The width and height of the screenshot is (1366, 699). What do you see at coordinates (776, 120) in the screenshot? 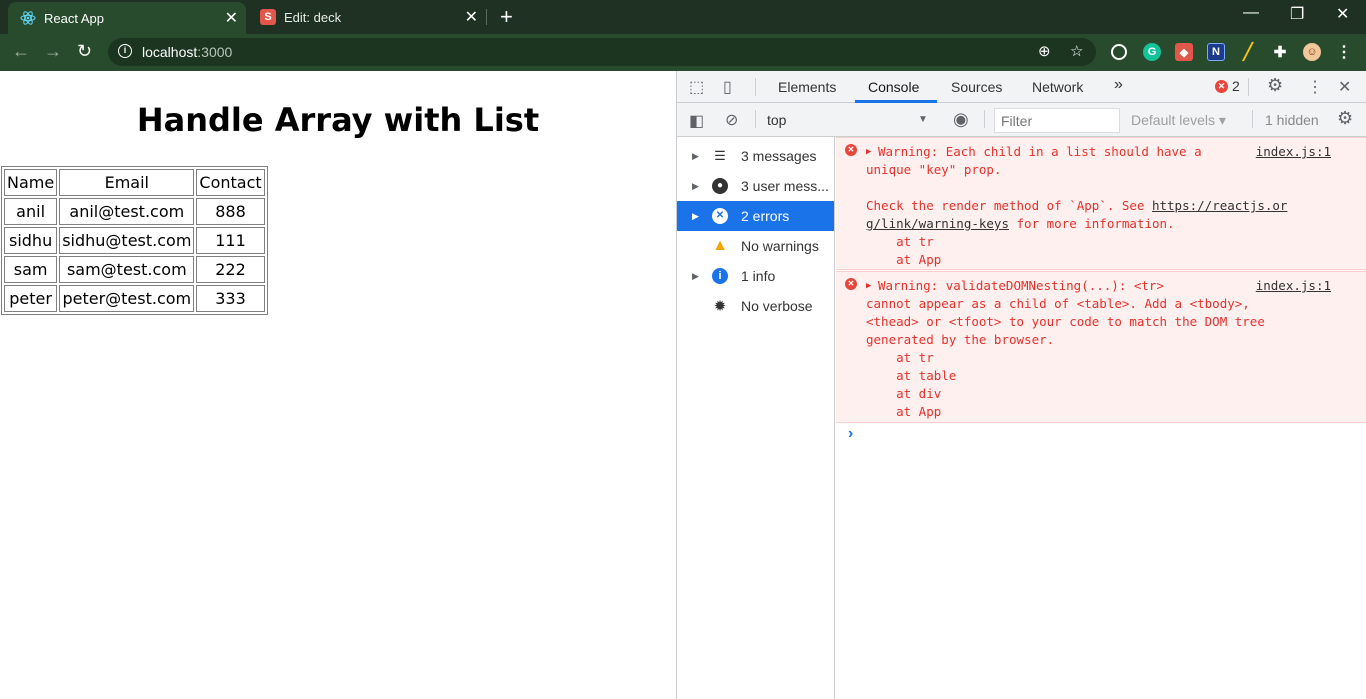
I see `context-select: top` at bounding box center [776, 120].